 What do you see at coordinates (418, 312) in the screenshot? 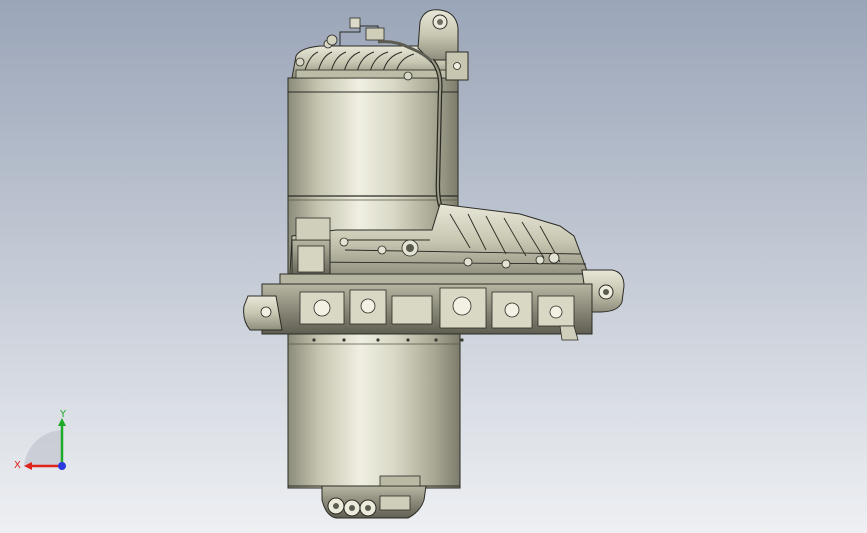
I see `lower-gear-housing` at bounding box center [418, 312].